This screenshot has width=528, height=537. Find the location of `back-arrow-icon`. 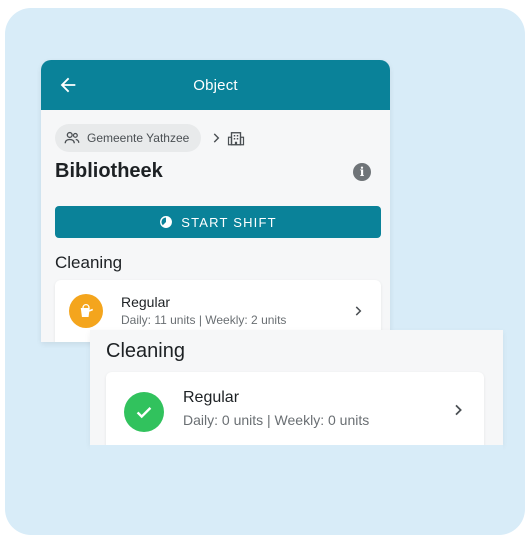

back-arrow-icon is located at coordinates (68, 85).